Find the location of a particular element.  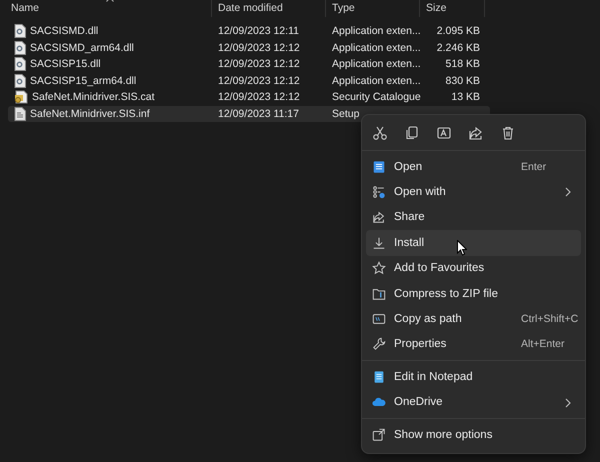

menu-item: Add to Favourites is located at coordinates (473, 268).